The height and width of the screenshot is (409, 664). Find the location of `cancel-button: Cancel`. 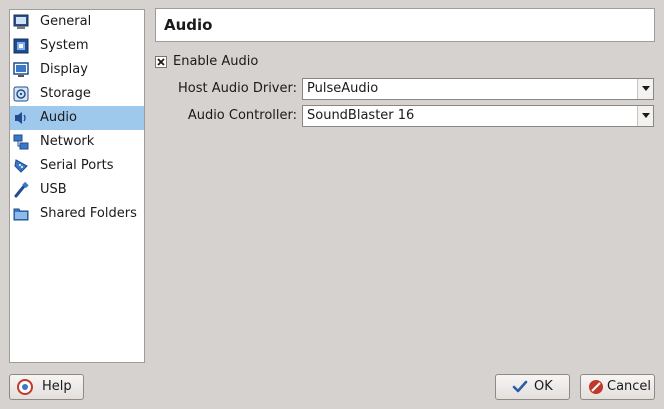

cancel-button: Cancel is located at coordinates (617, 387).